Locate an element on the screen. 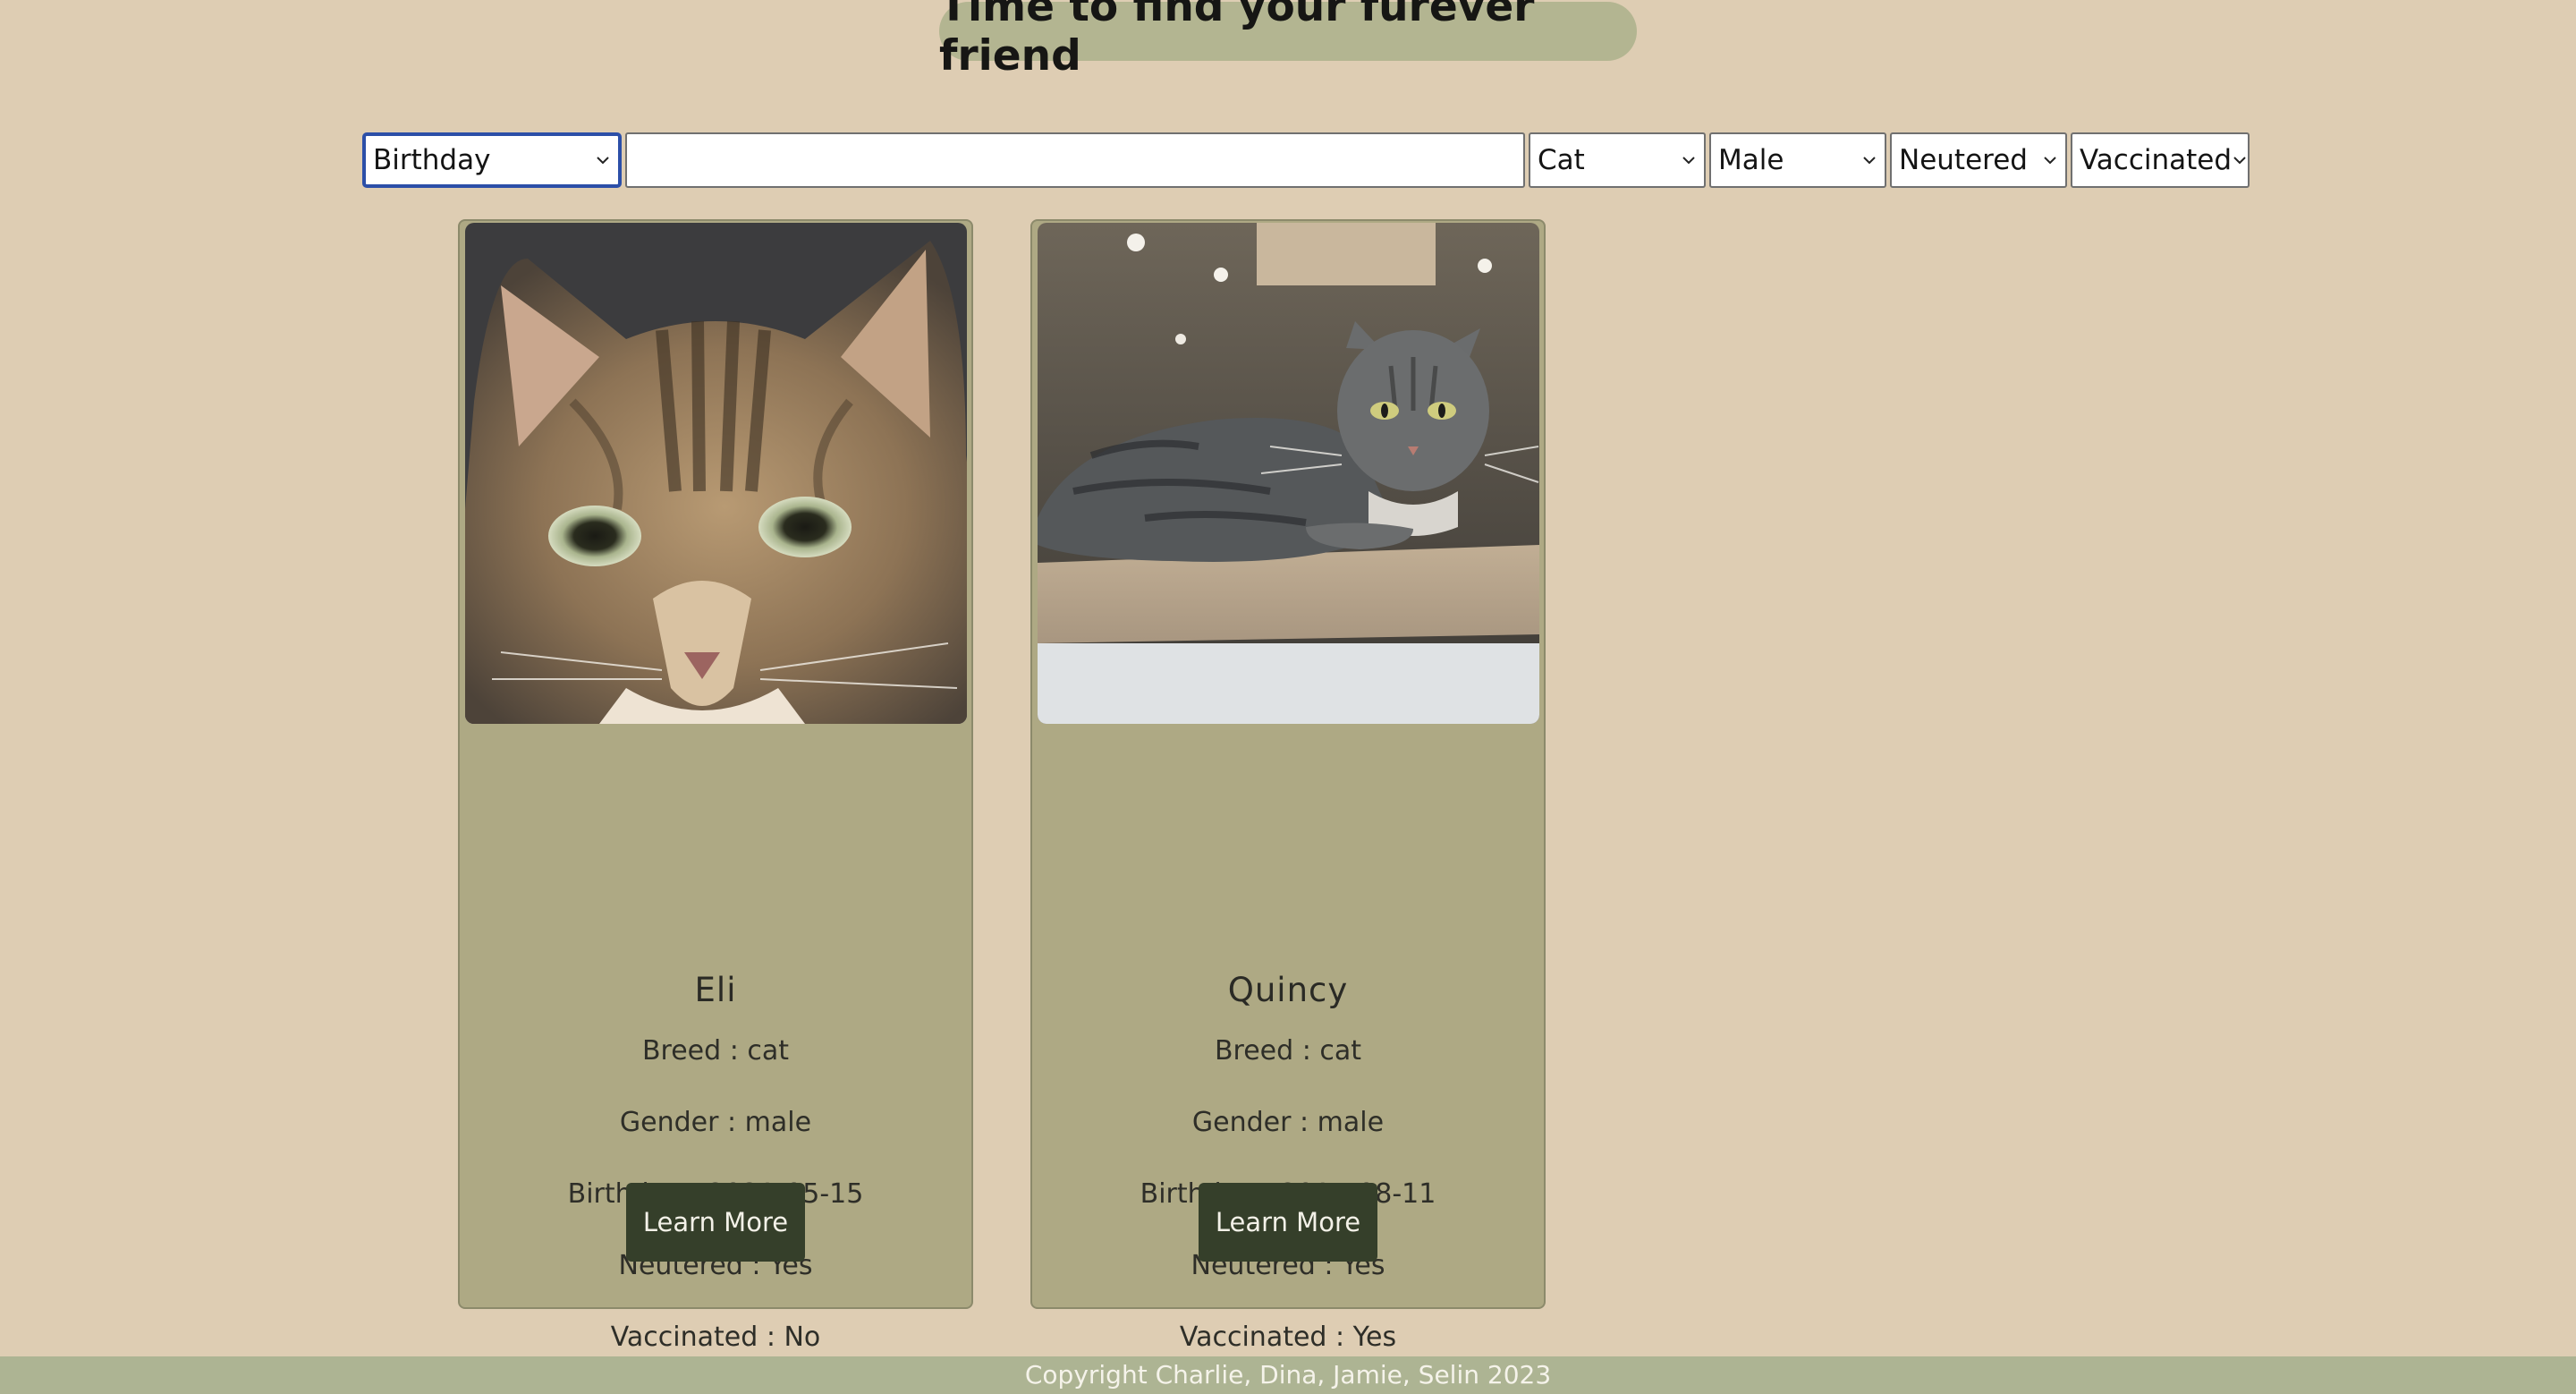 This screenshot has height=1394, width=2576. neutered-select: Neutered is located at coordinates (1978, 160).